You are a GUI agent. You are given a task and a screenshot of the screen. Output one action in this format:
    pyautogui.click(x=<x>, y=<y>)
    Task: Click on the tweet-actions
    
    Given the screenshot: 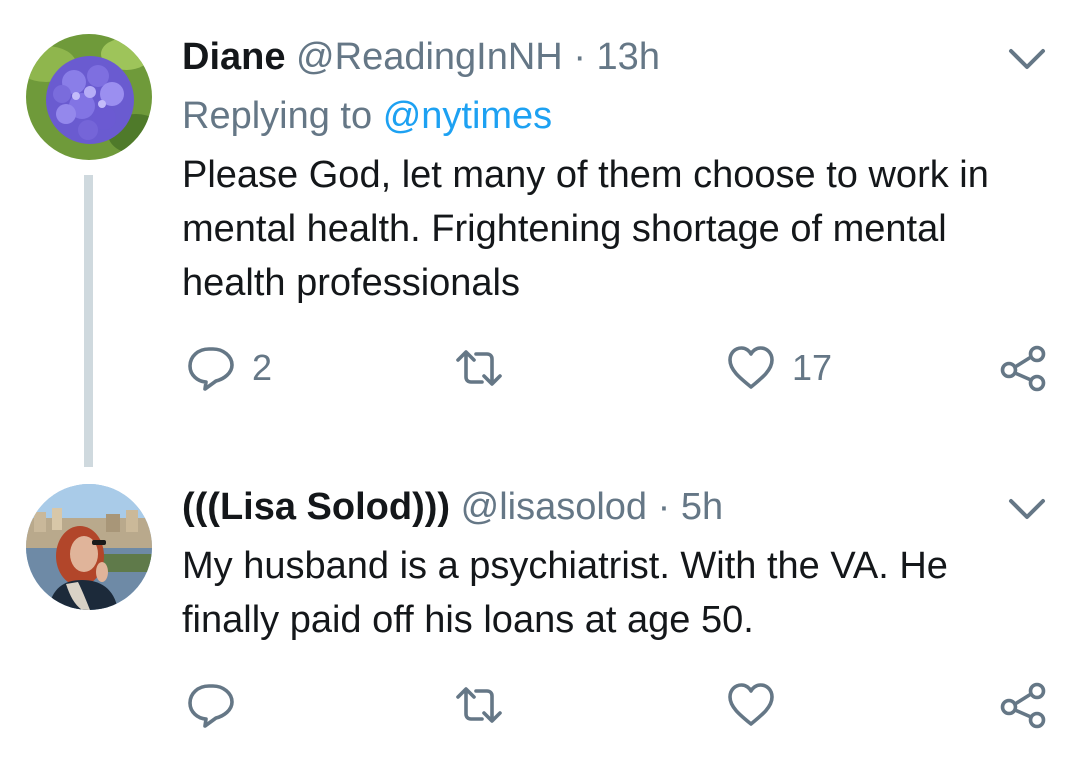 What is the action you would take?
    pyautogui.click(x=540, y=705)
    